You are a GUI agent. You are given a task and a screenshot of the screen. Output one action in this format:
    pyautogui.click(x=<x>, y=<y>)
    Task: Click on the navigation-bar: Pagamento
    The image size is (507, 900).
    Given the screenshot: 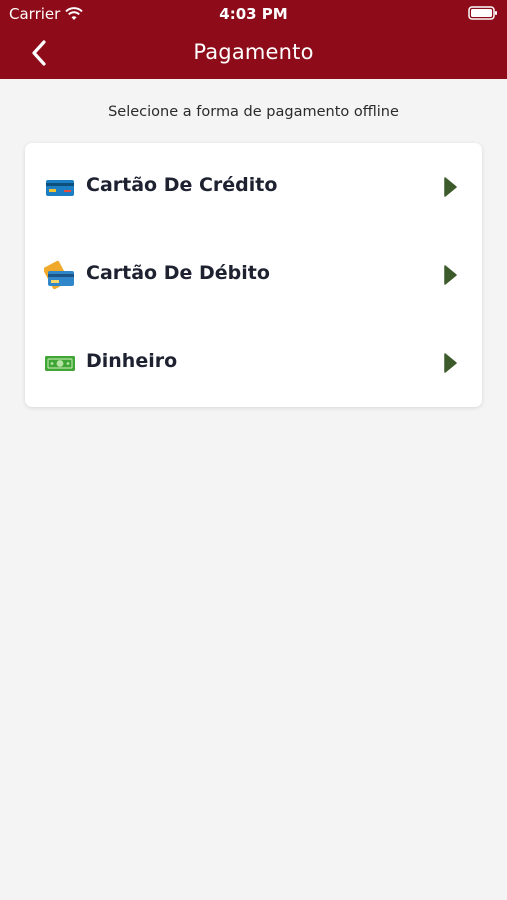 What is the action you would take?
    pyautogui.click(x=253, y=53)
    